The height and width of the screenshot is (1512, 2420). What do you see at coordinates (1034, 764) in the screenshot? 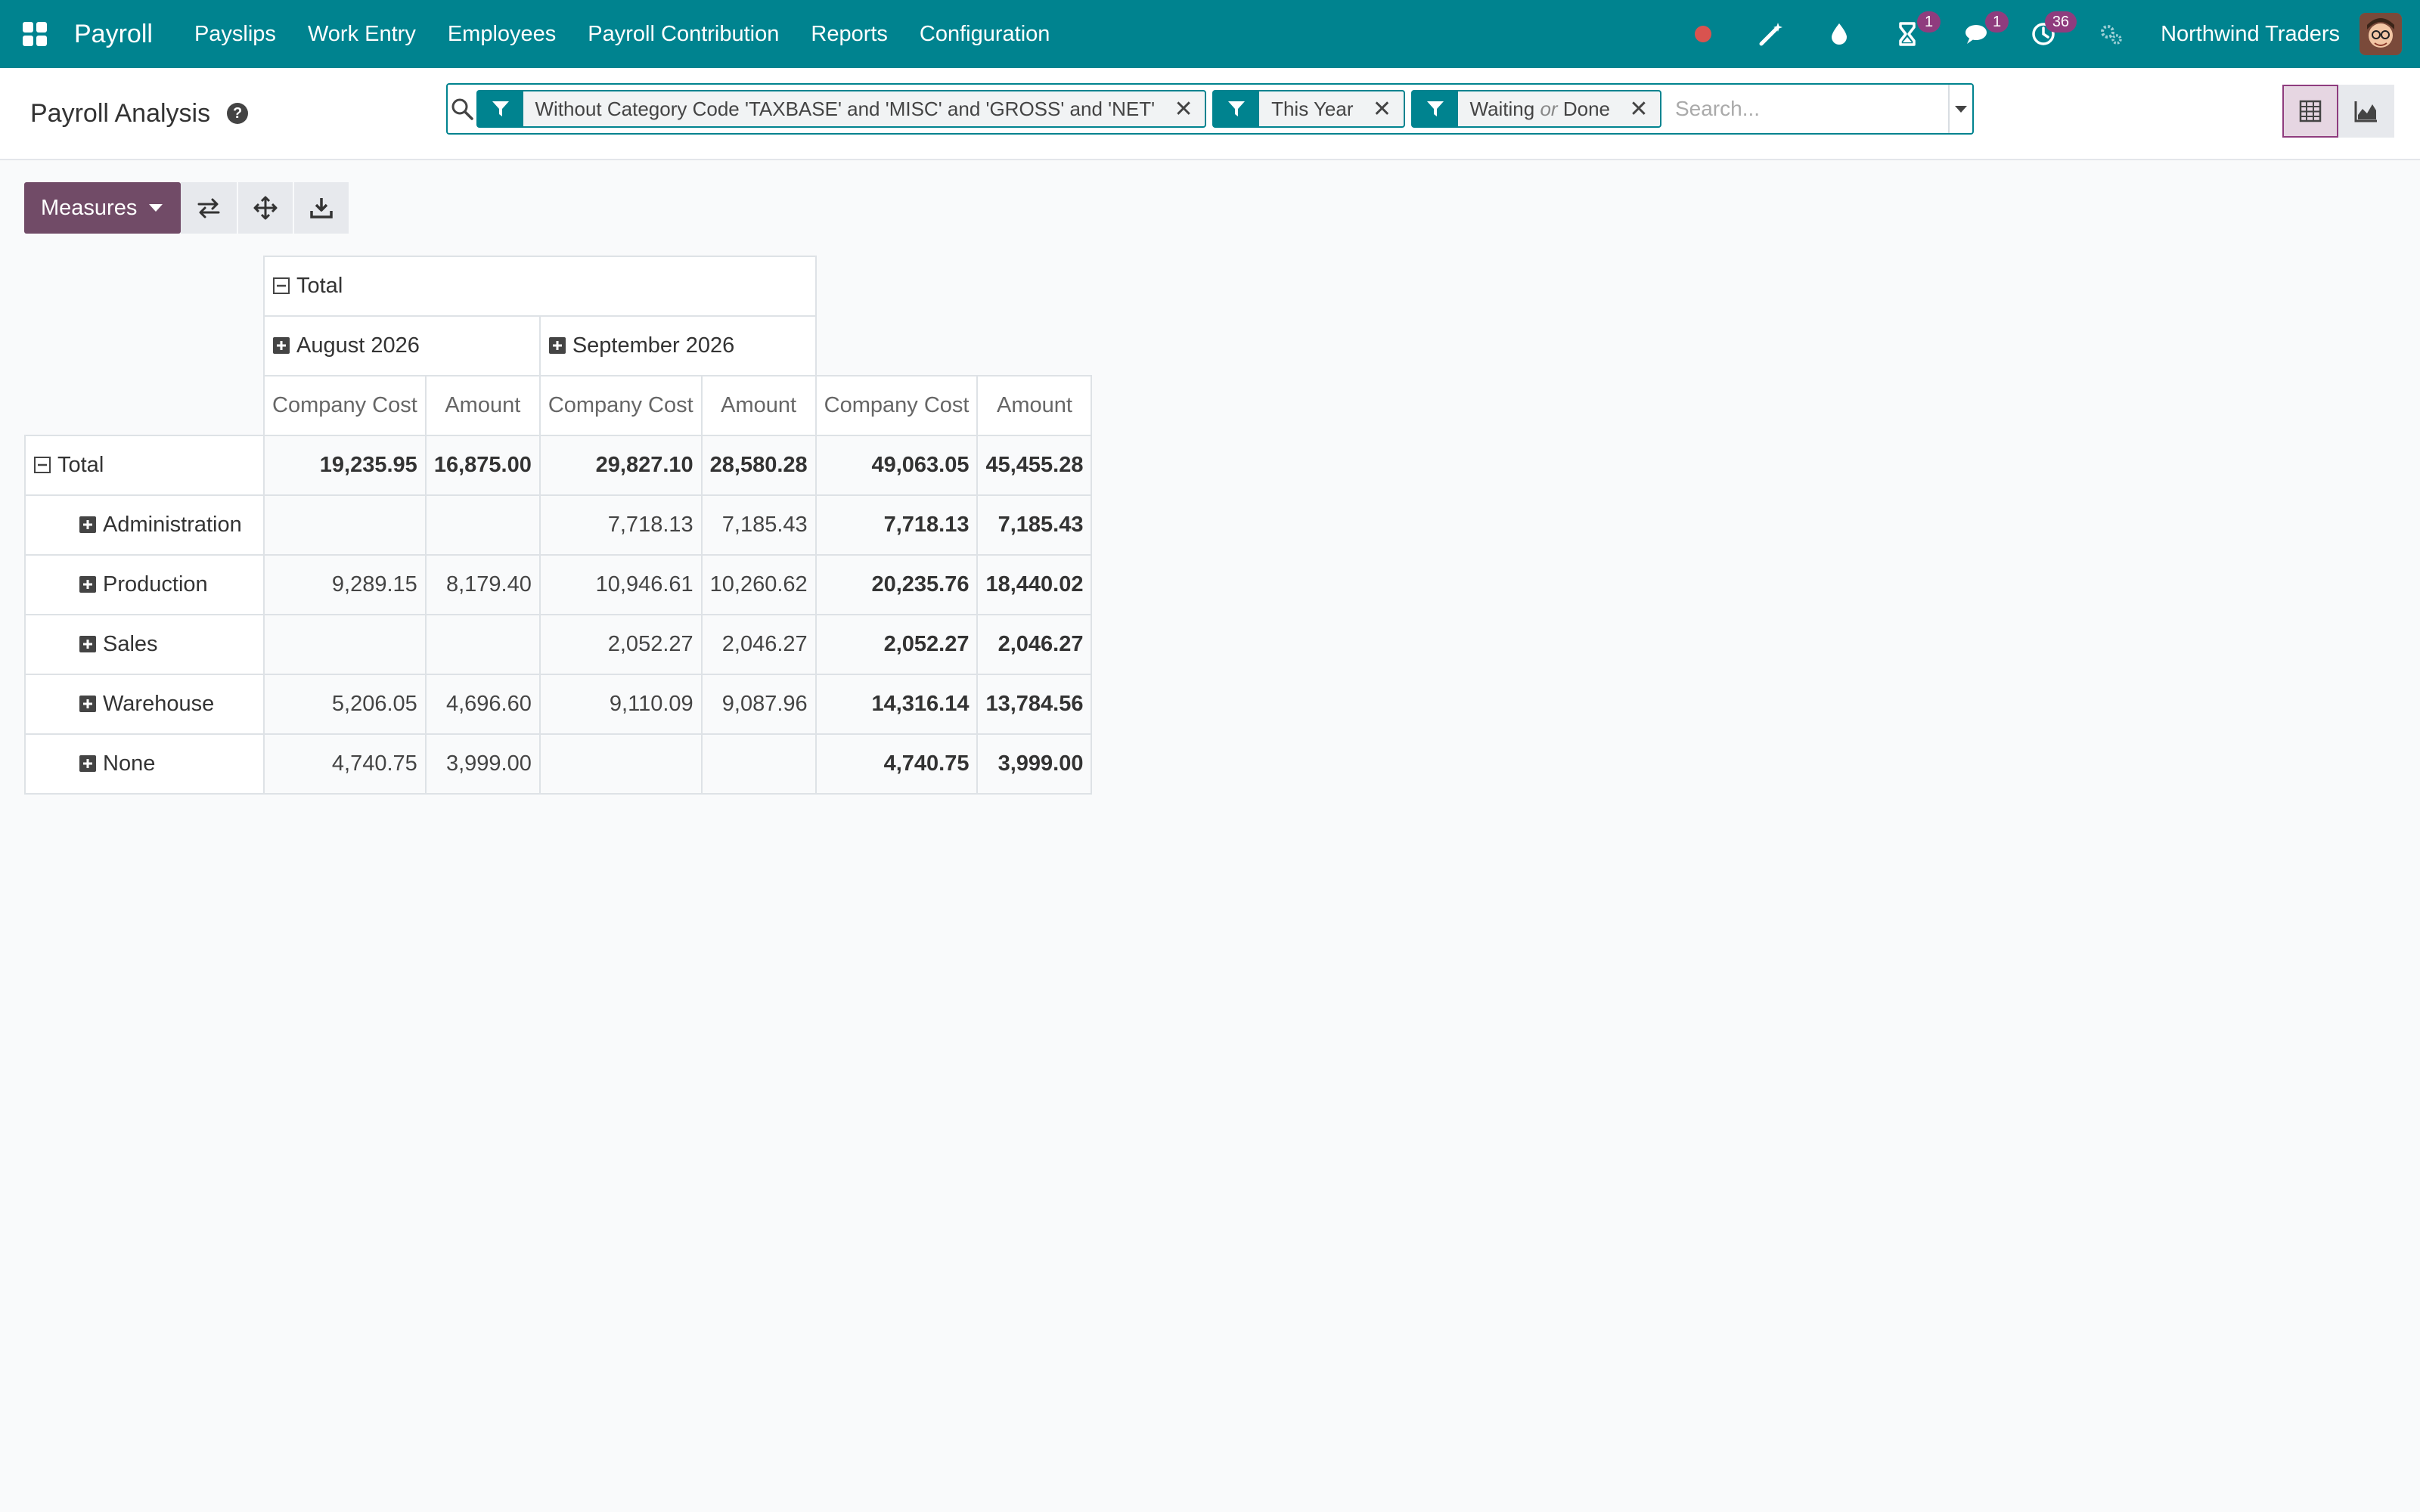
I see `pivot-cell-total: 3,999.00` at bounding box center [1034, 764].